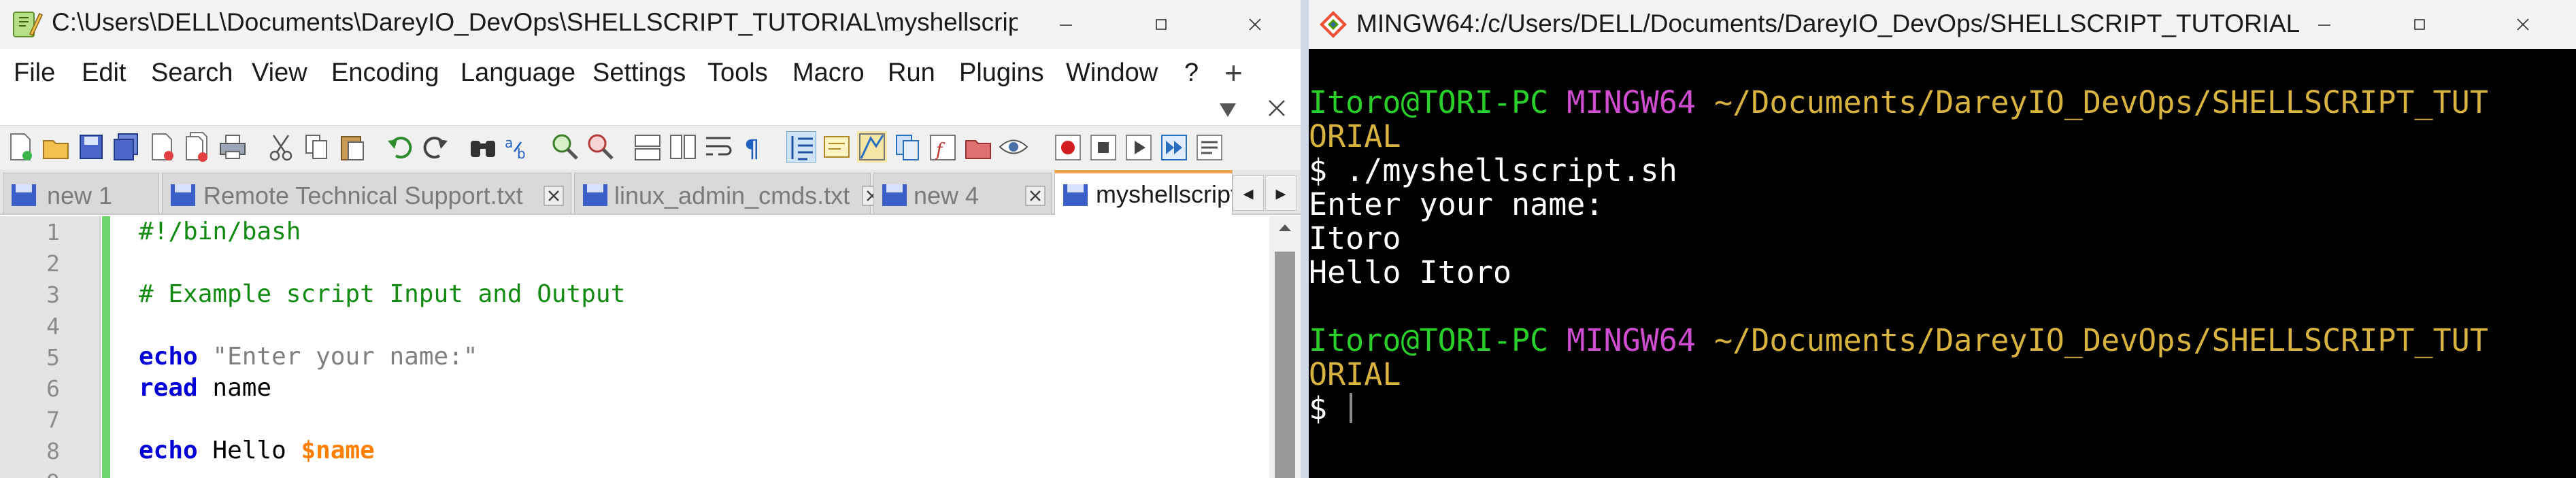  What do you see at coordinates (1143, 193) in the screenshot?
I see `tab-myshellscript: myshellscript.sh` at bounding box center [1143, 193].